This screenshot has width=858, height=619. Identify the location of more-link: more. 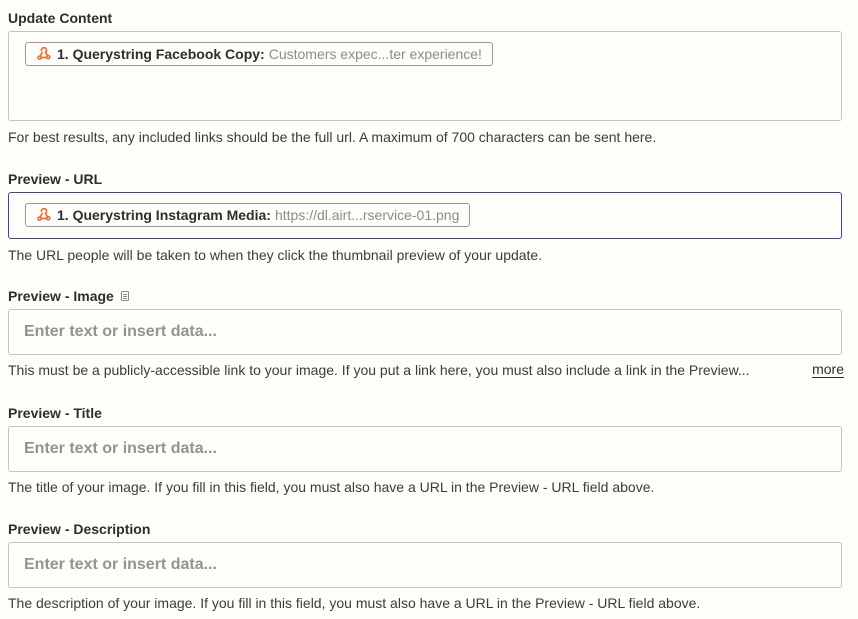
(828, 369).